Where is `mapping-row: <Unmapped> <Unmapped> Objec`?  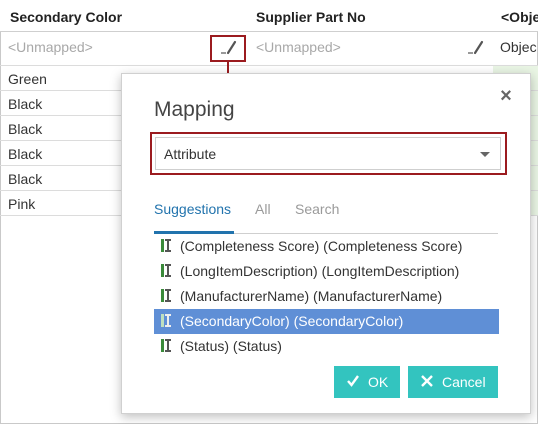 mapping-row: <Unmapped> <Unmapped> Objec is located at coordinates (269, 49).